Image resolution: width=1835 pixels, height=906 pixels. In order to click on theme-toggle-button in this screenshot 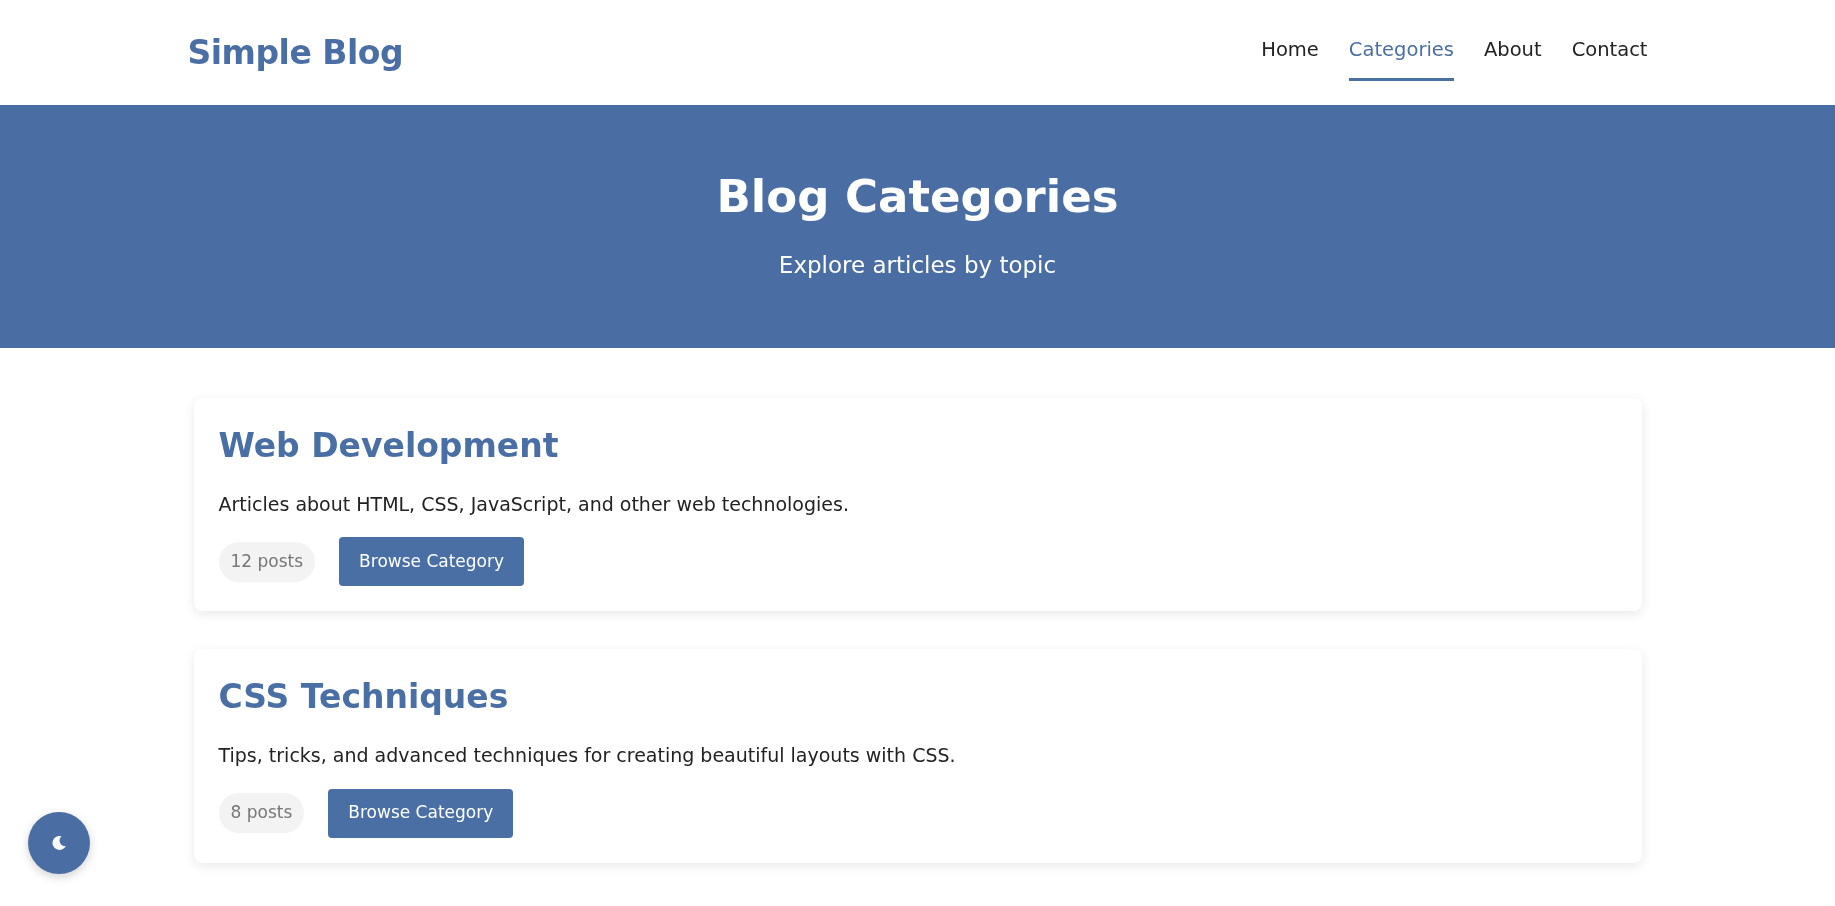, I will do `click(59, 843)`.